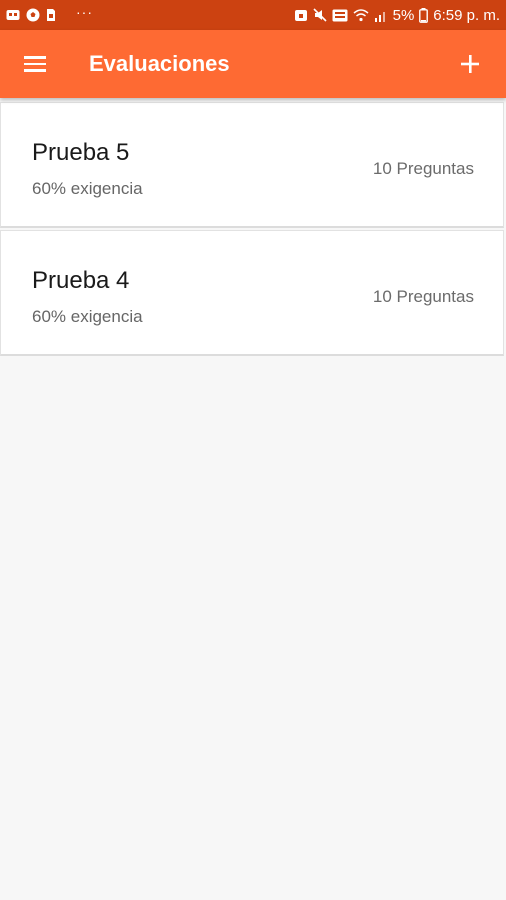 This screenshot has width=506, height=900. I want to click on battery-icon, so click(424, 15).